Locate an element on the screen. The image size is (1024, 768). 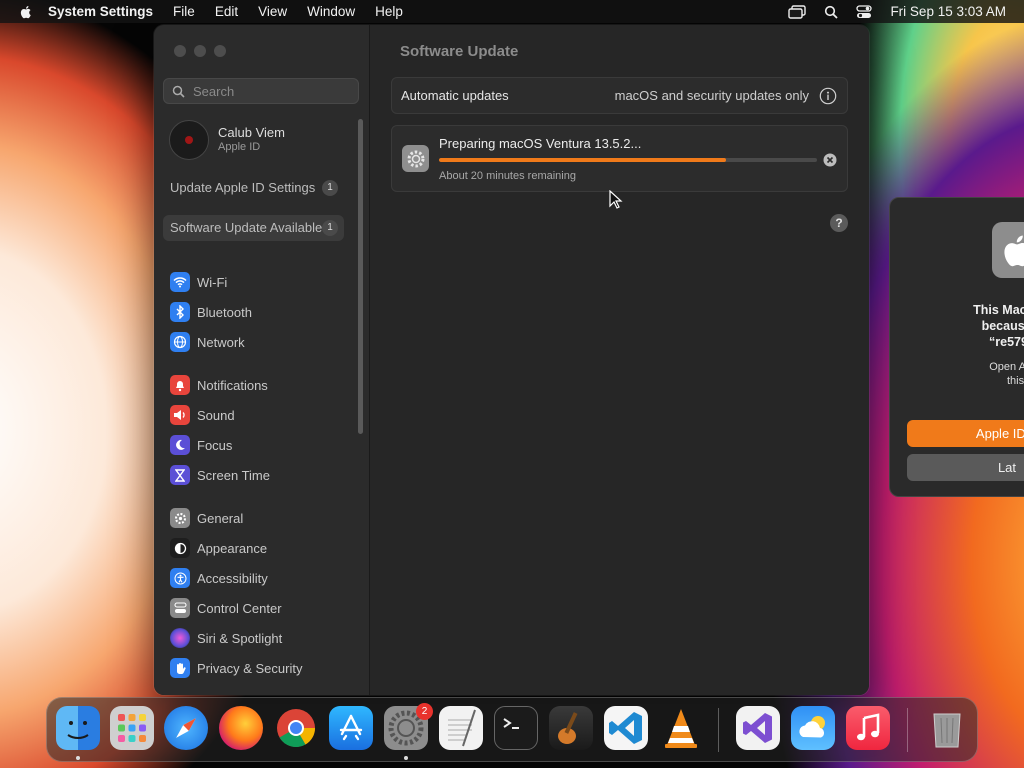
dialog-title-line: because of a p is located at coordinates (1002, 326).